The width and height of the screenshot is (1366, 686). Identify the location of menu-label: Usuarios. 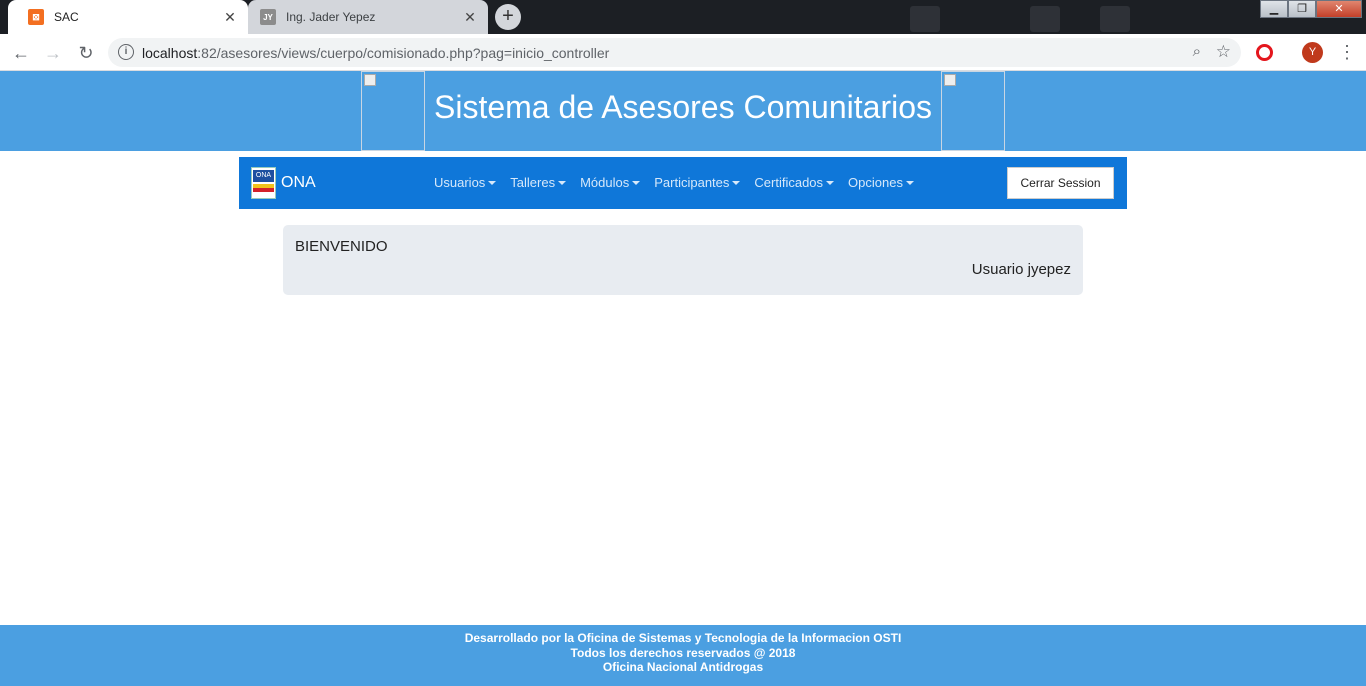
(460, 182).